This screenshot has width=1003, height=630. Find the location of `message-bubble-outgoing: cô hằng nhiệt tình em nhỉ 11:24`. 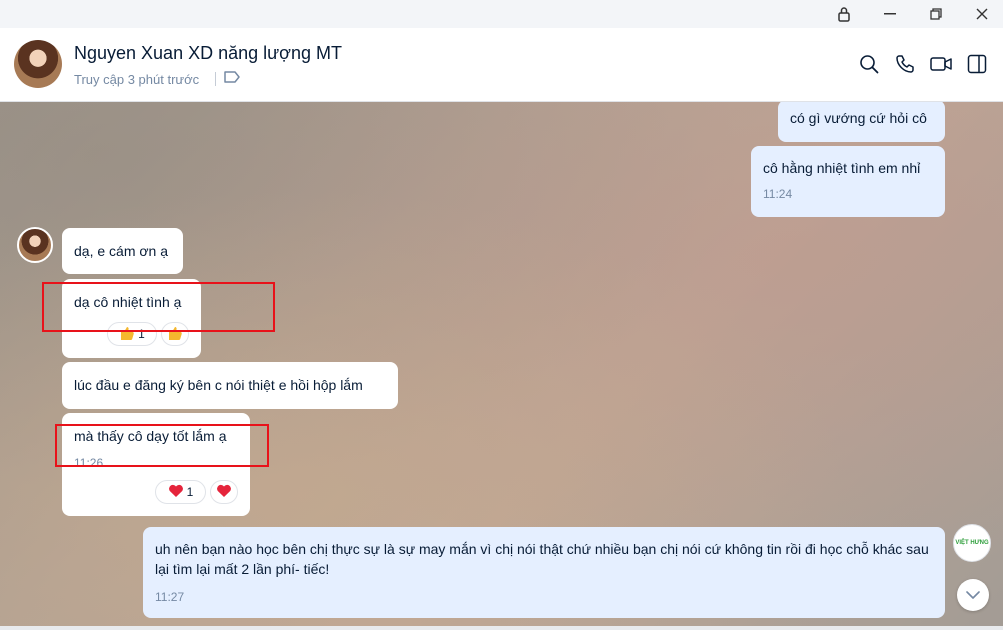

message-bubble-outgoing: cô hằng nhiệt tình em nhỉ 11:24 is located at coordinates (848, 181).